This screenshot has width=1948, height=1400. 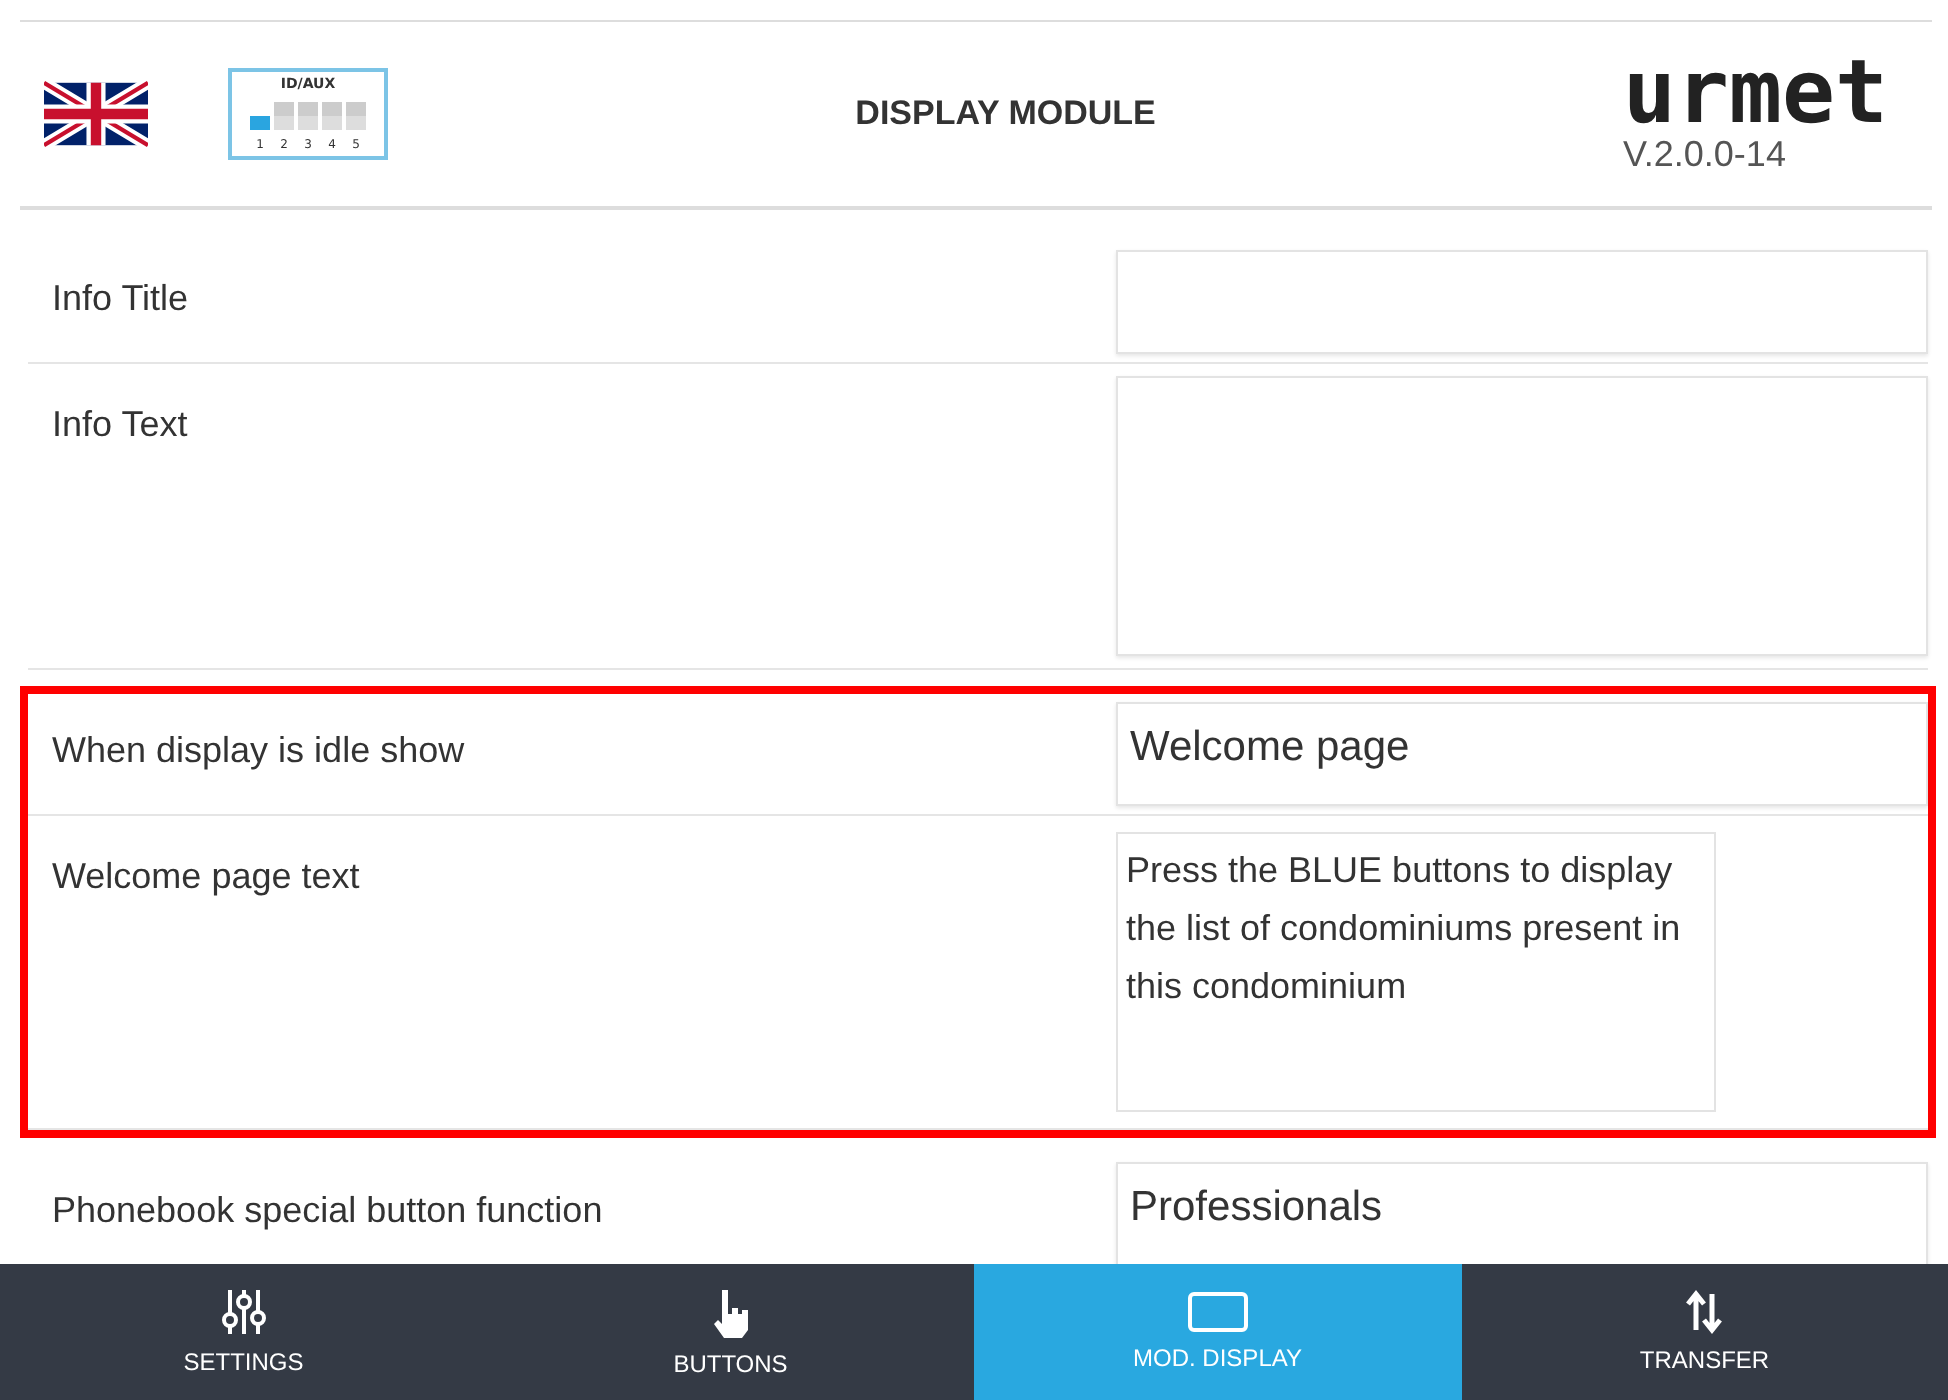 I want to click on field-label: Info Title, so click(x=120, y=299).